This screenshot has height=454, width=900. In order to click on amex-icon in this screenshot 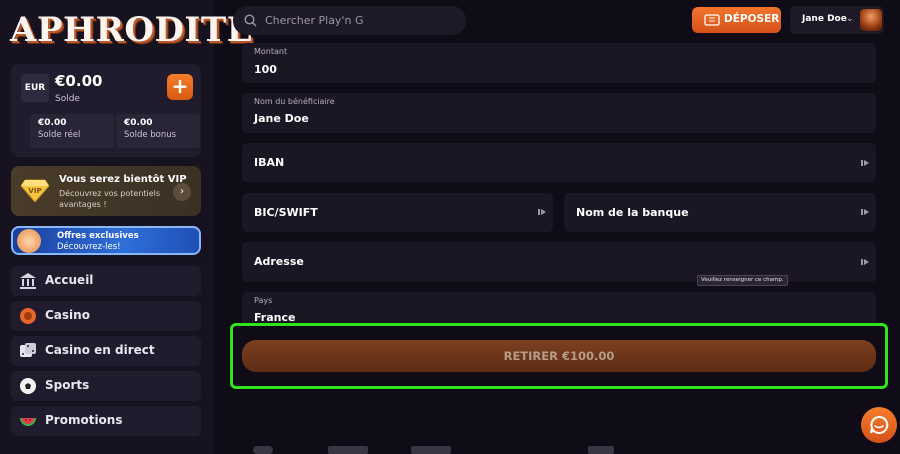, I will do `click(348, 450)`.